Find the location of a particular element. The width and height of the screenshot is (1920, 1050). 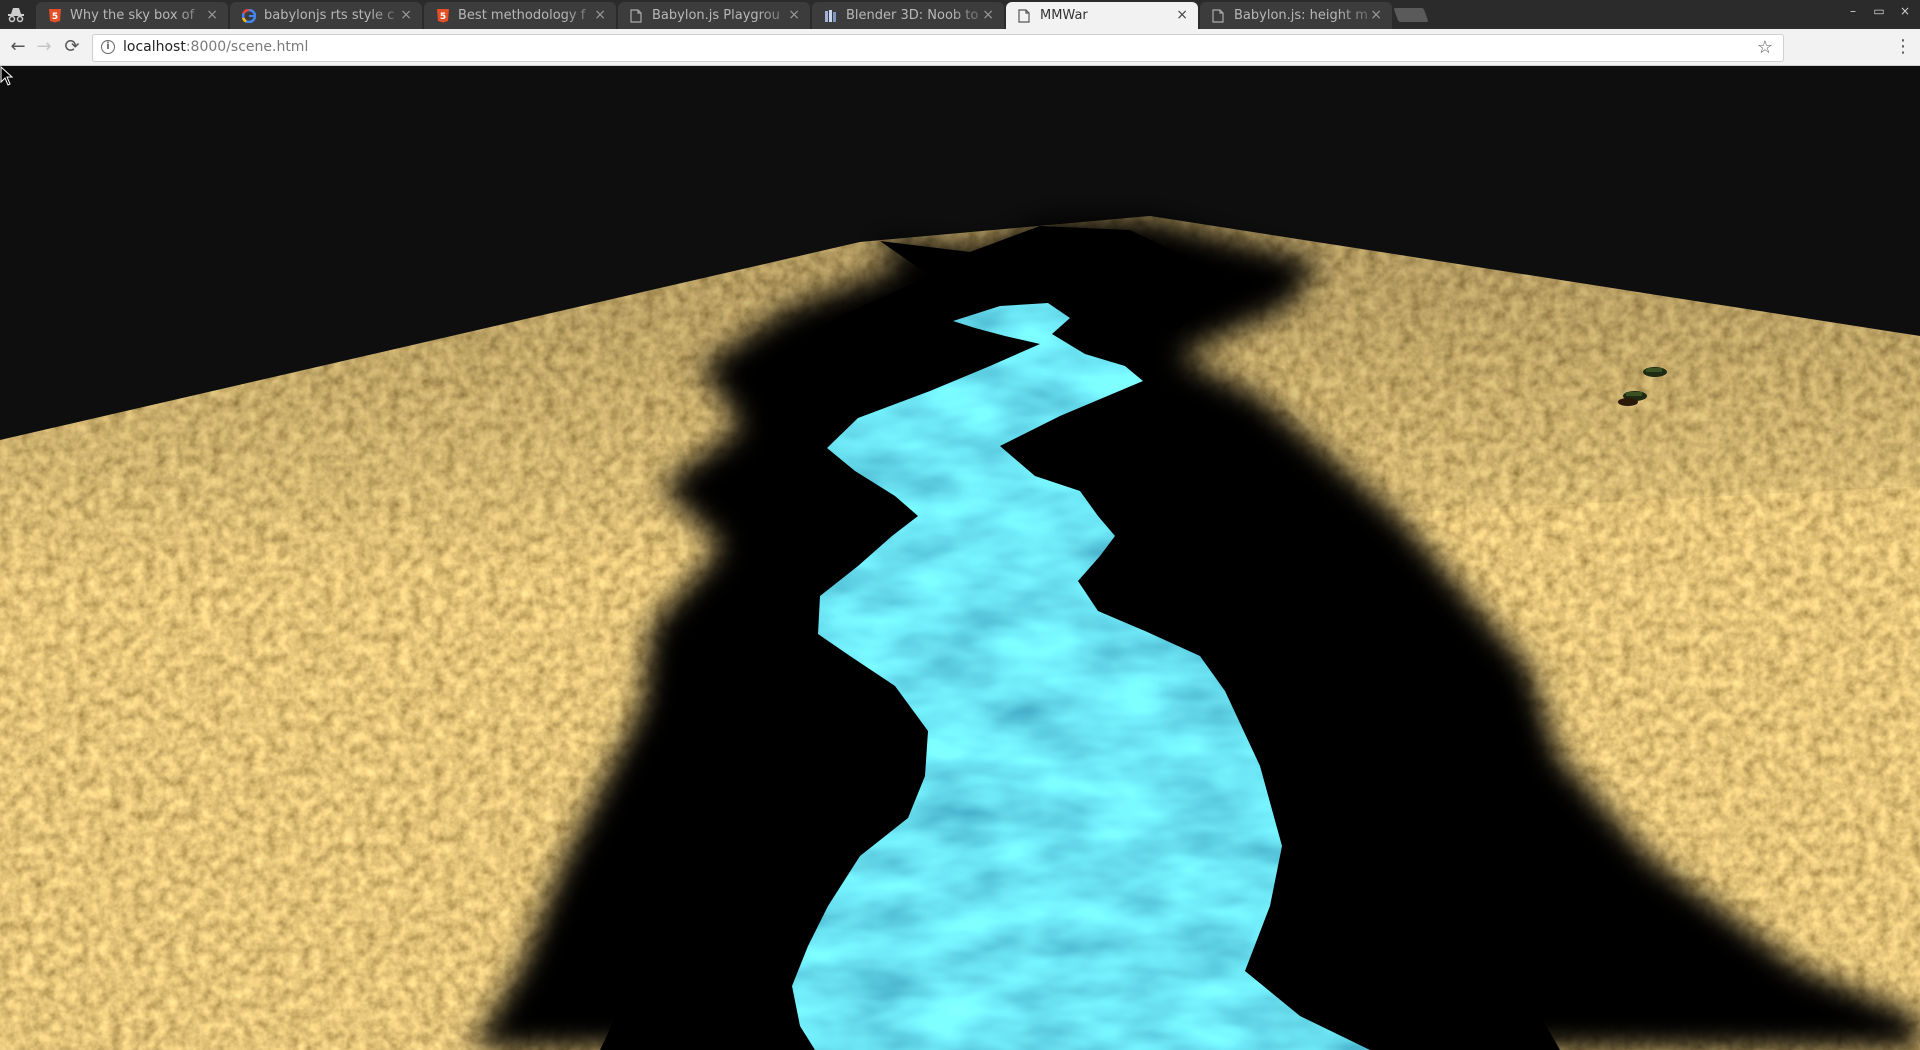

info-icon: i is located at coordinates (108, 47).